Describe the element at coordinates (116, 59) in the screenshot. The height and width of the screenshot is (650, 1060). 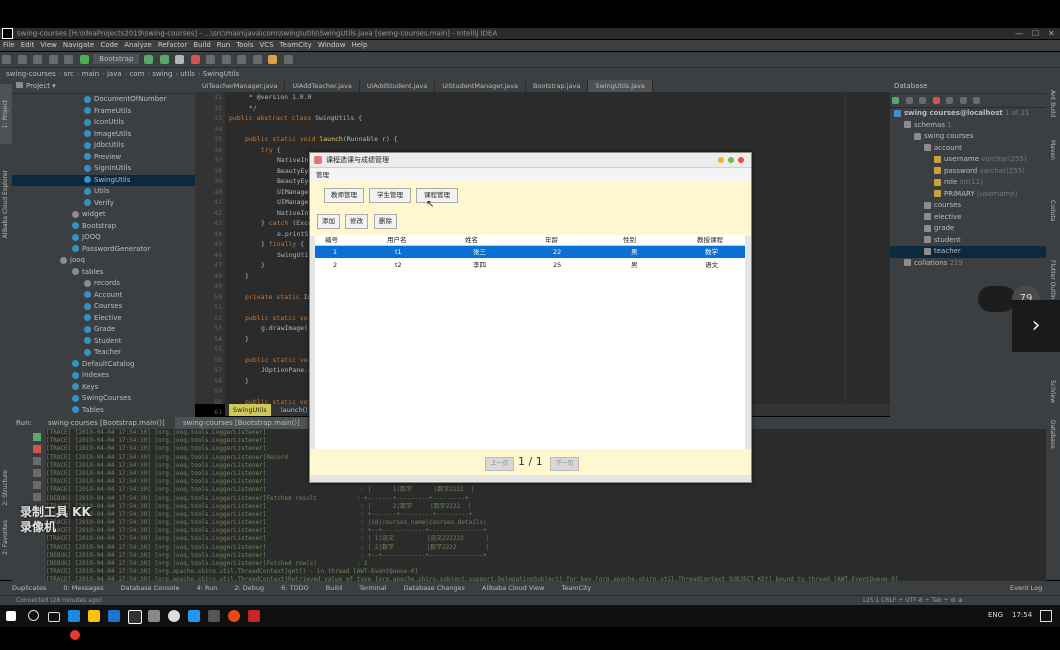
I see `run-config-select: Bootstrap` at that location.